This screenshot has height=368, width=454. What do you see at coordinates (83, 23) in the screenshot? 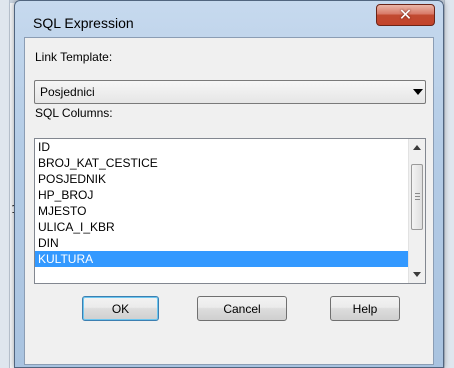
I see `dialog-title: SQL Expression` at bounding box center [83, 23].